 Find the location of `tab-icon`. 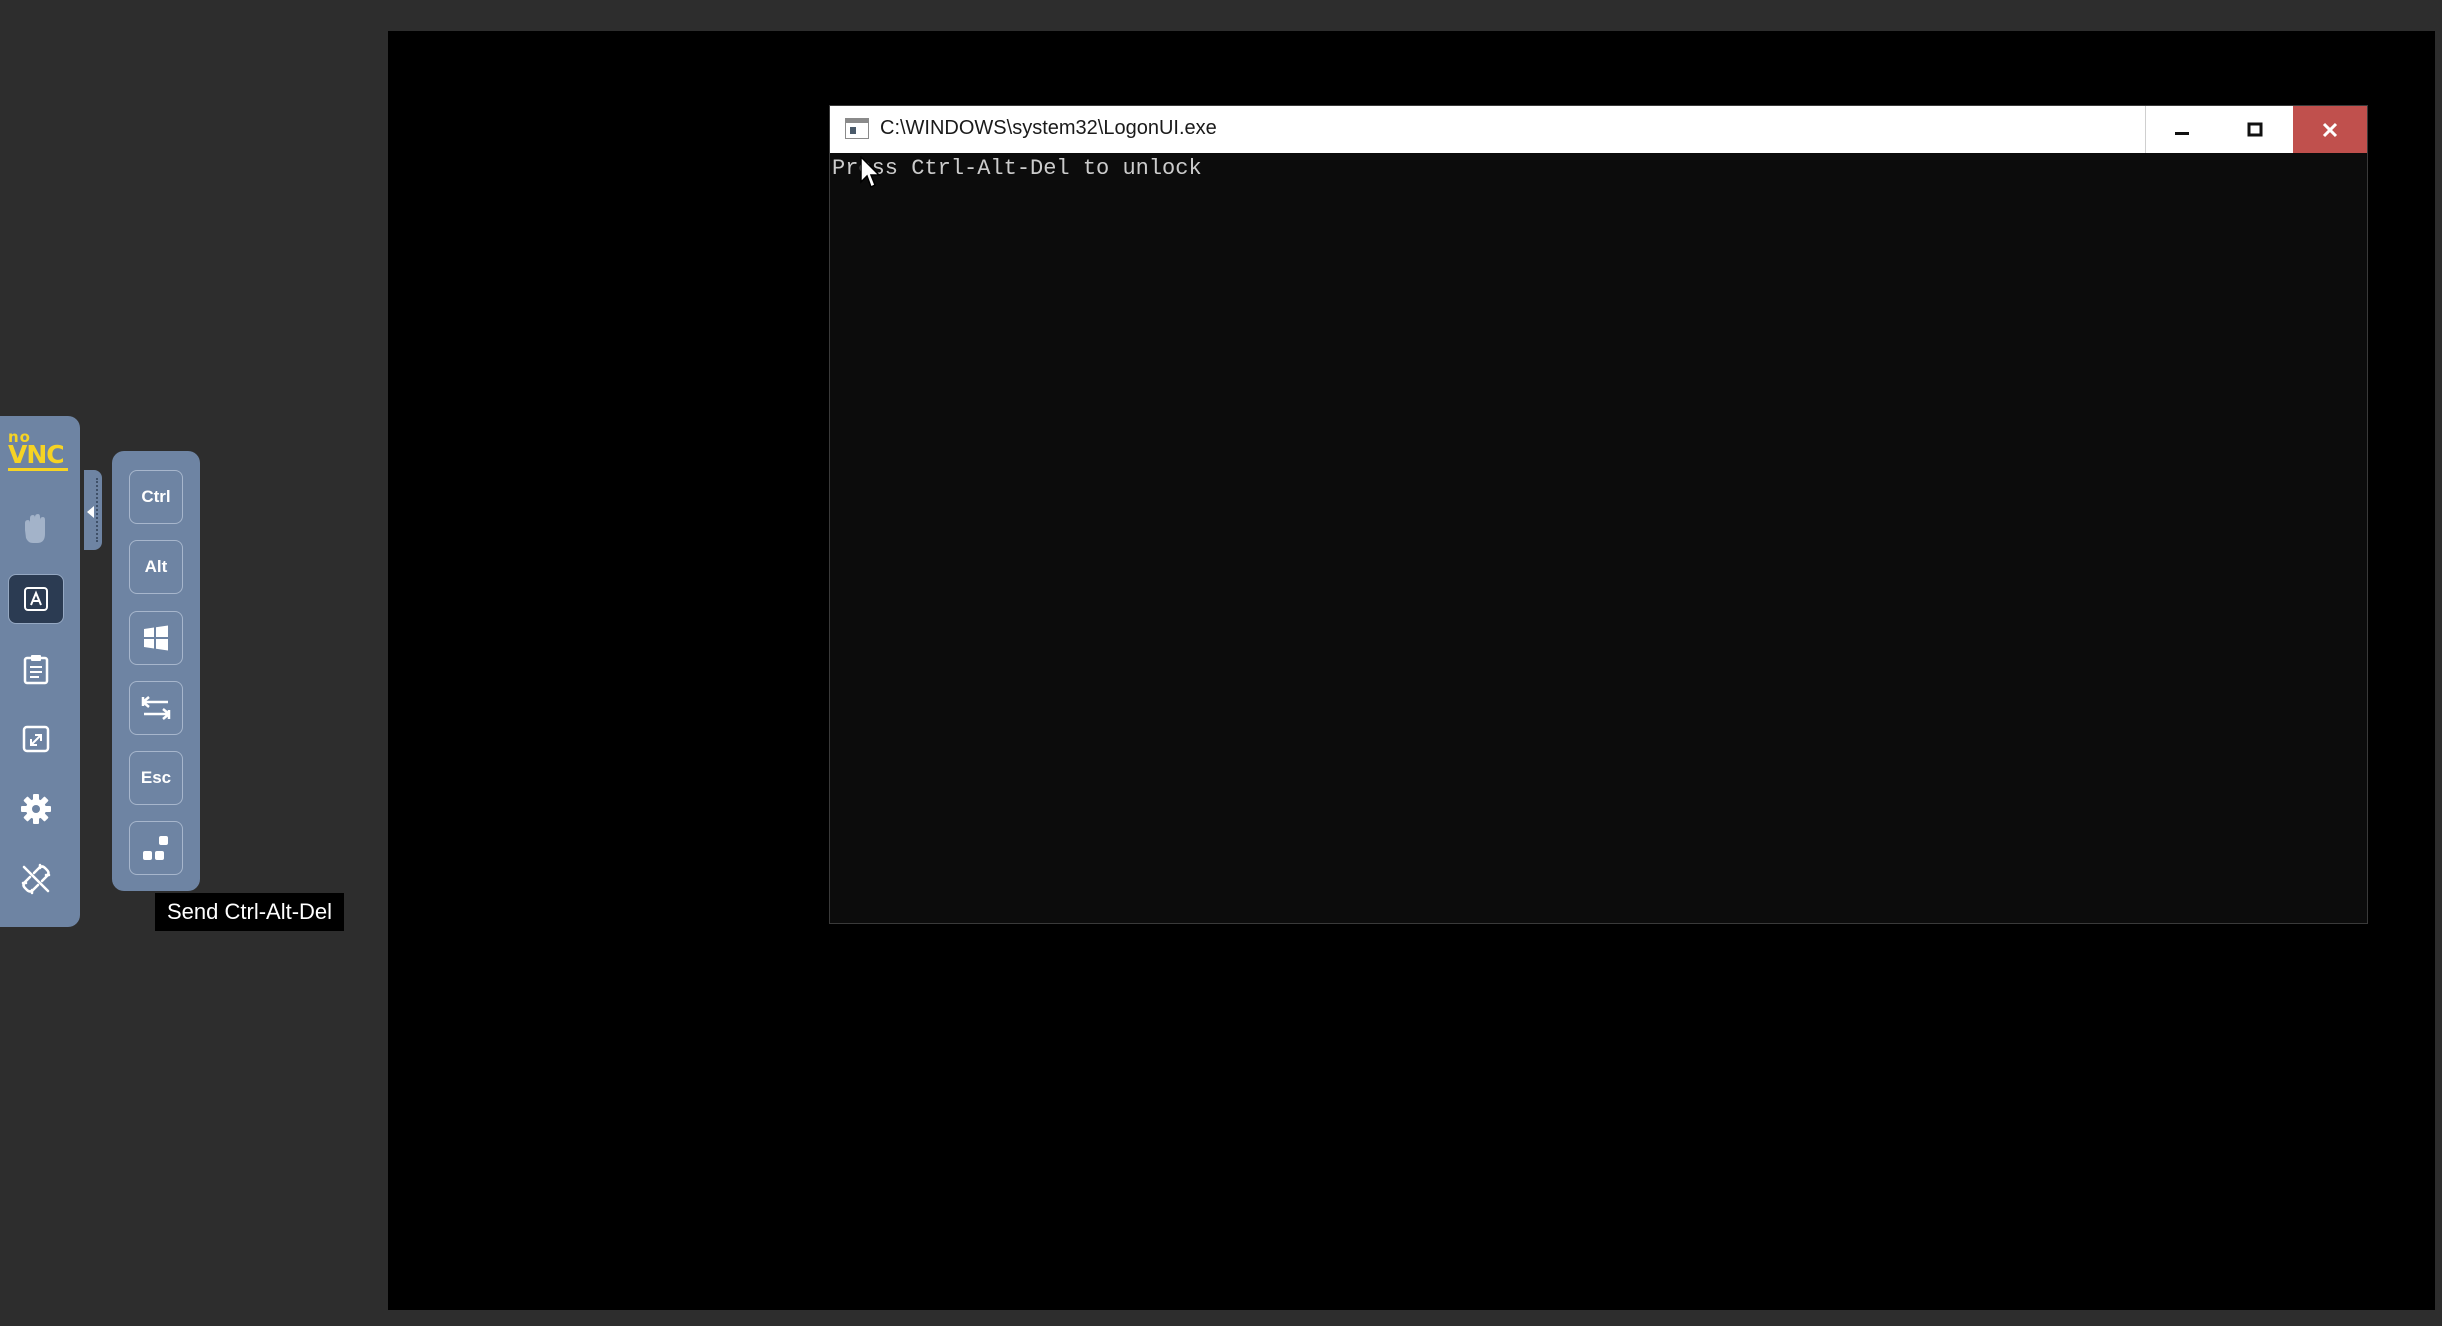

tab-icon is located at coordinates (156, 708).